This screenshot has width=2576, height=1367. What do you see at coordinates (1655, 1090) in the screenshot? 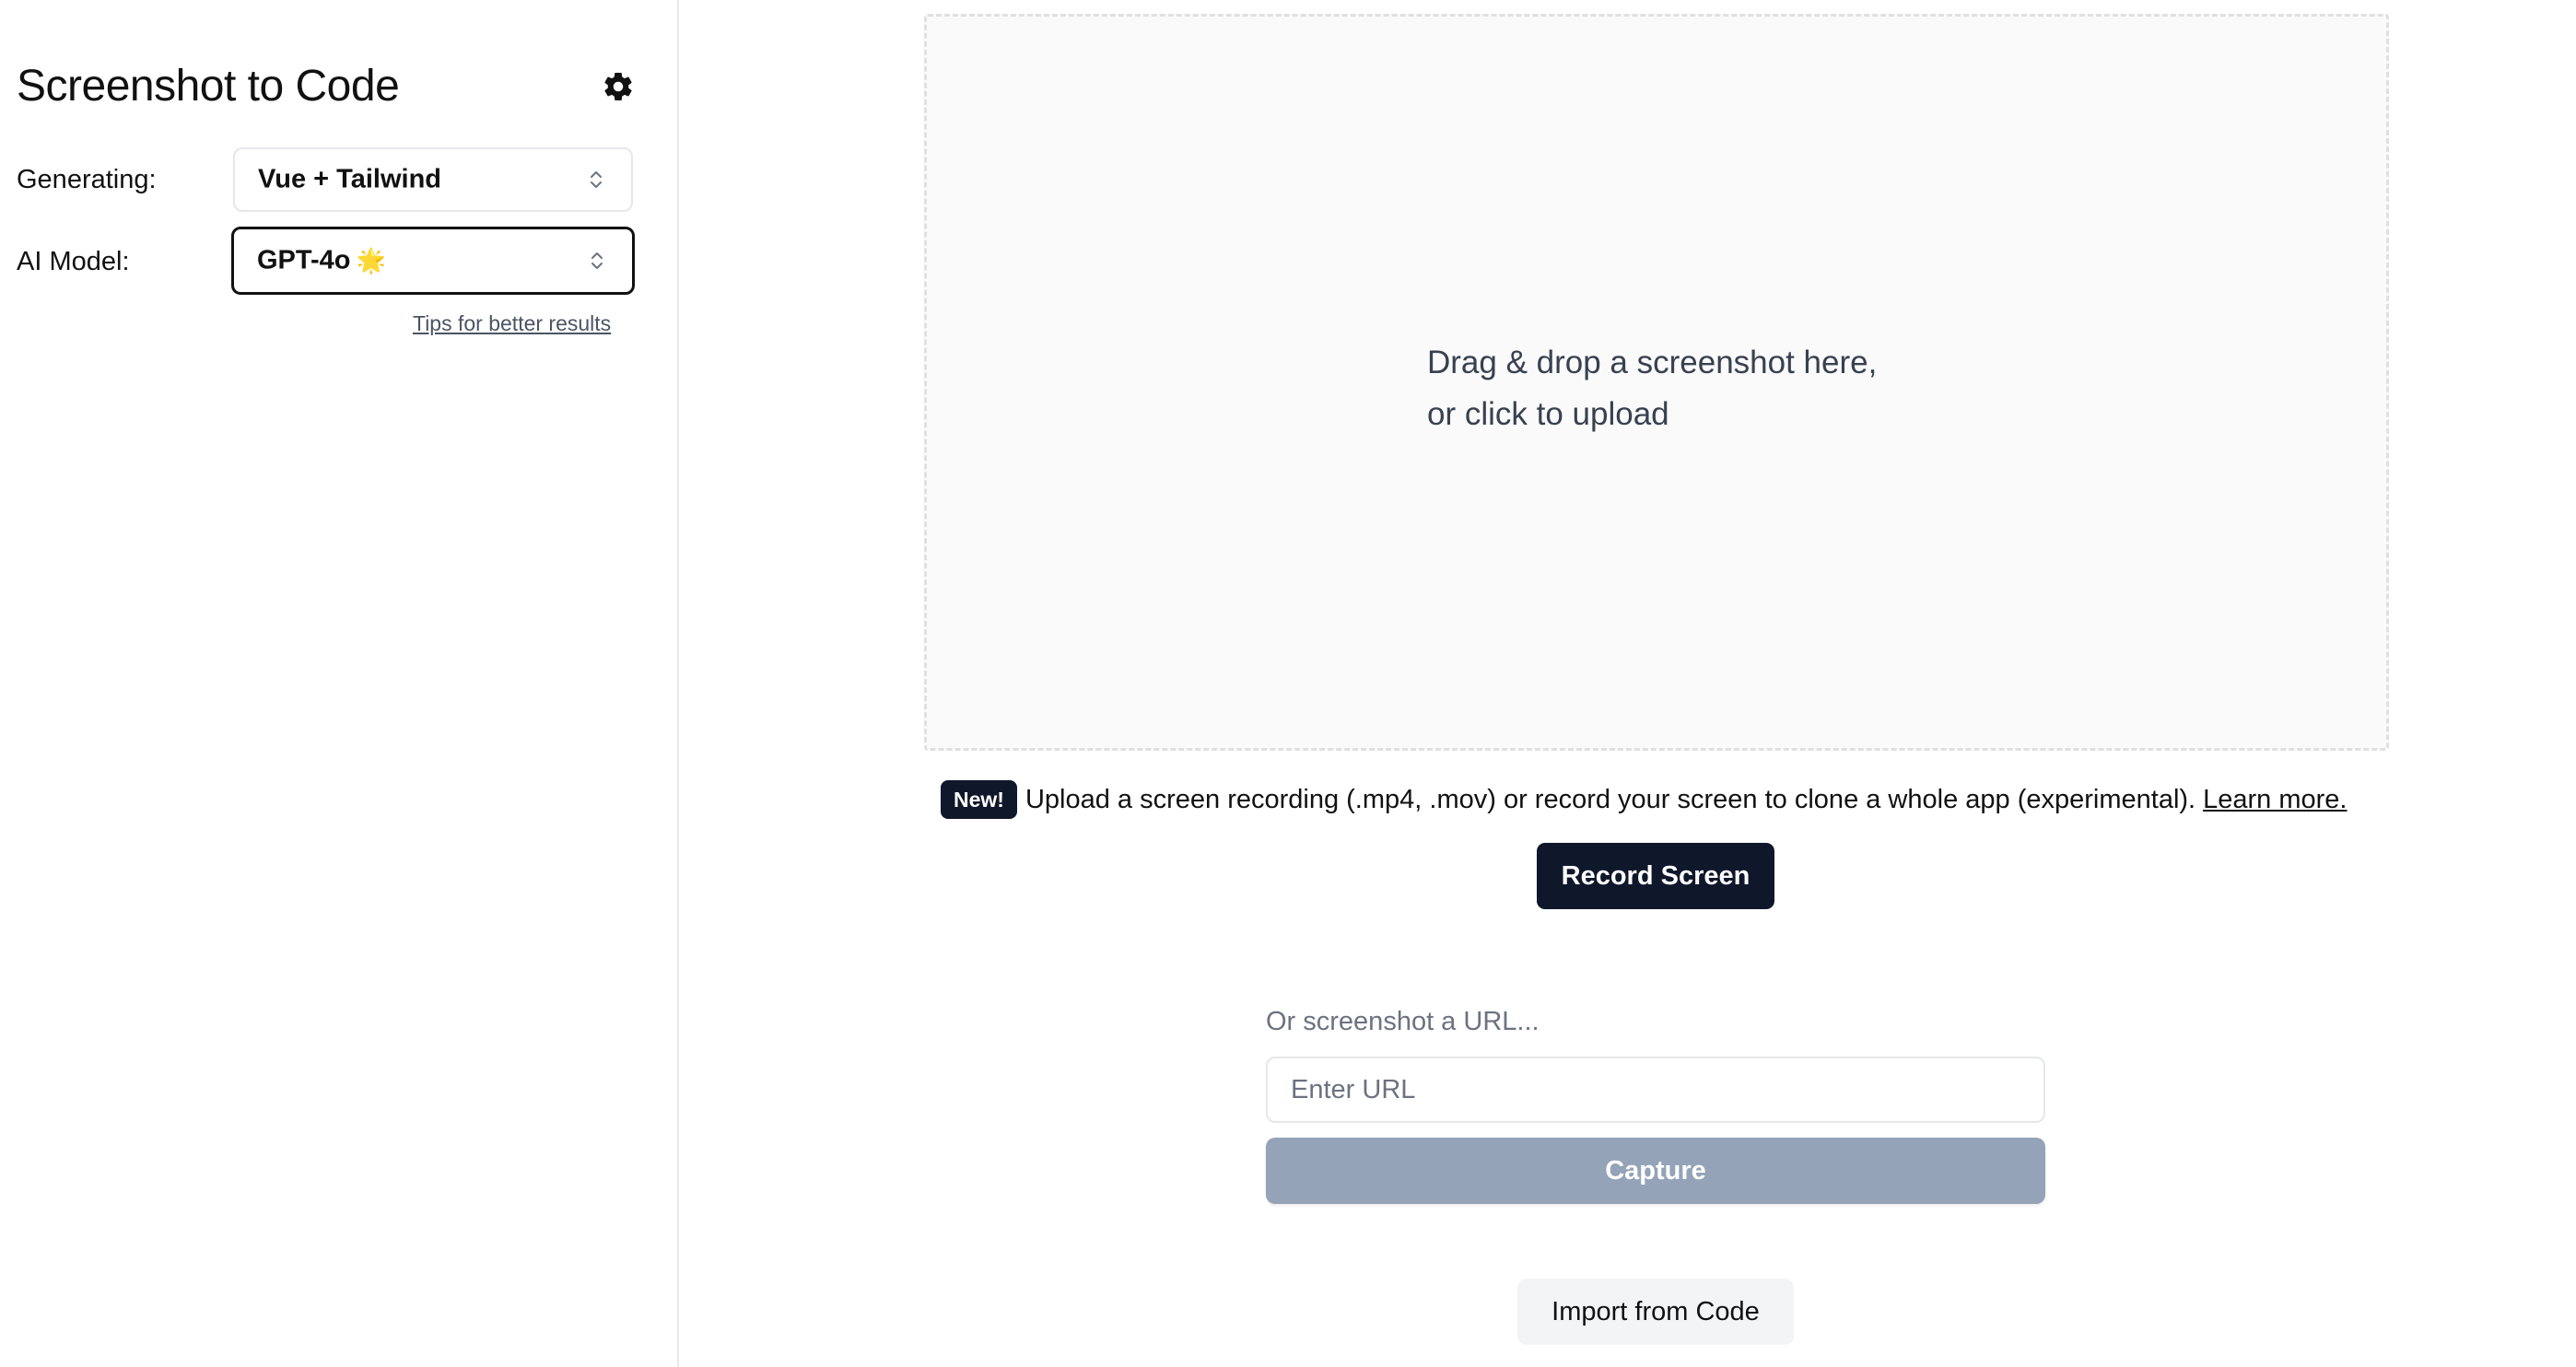
I see `url-input` at bounding box center [1655, 1090].